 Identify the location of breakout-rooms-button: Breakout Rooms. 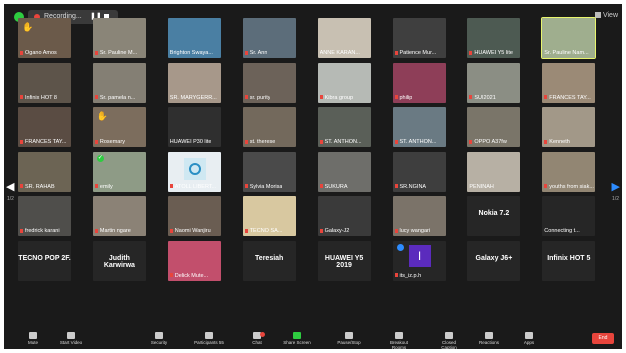
(399, 340).